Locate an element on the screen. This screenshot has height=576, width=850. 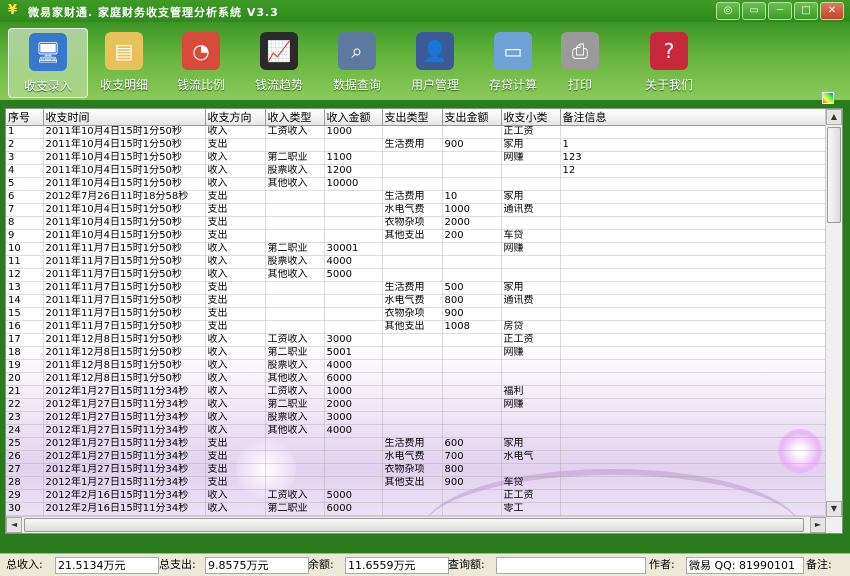
table-row: 23 2012年1月27日15时11分34秒 收入 股票收入 3000 is located at coordinates (416, 418).